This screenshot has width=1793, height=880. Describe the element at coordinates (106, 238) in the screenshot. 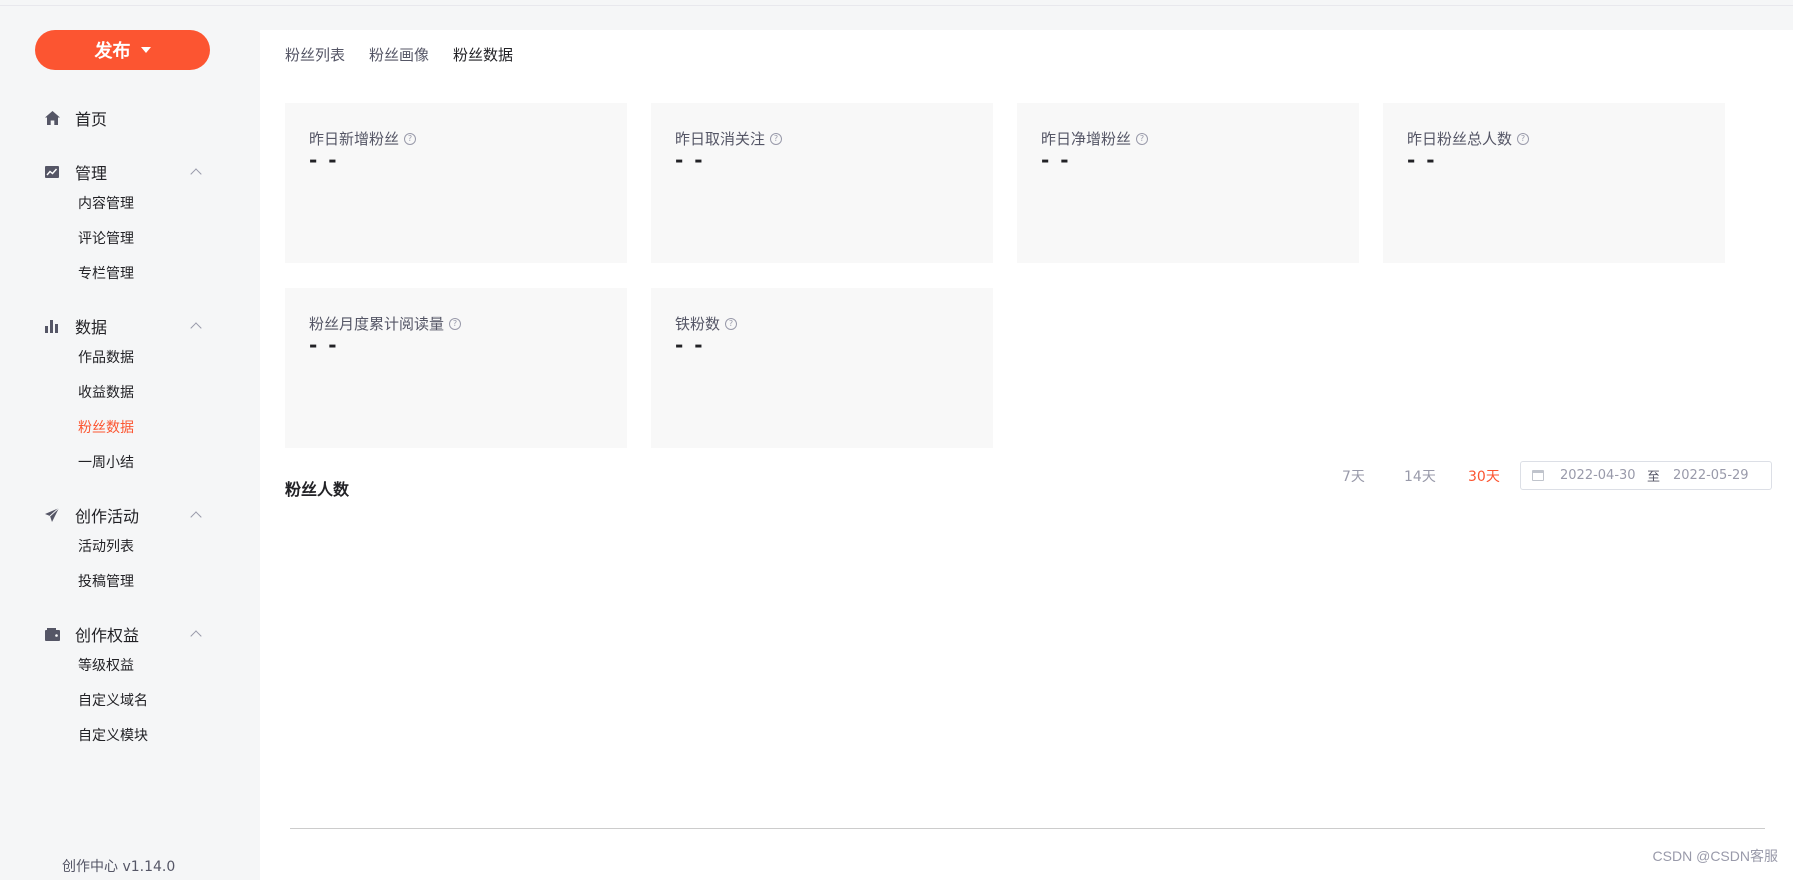

I see `sidebar-item-comment-manage: 评论管理` at that location.